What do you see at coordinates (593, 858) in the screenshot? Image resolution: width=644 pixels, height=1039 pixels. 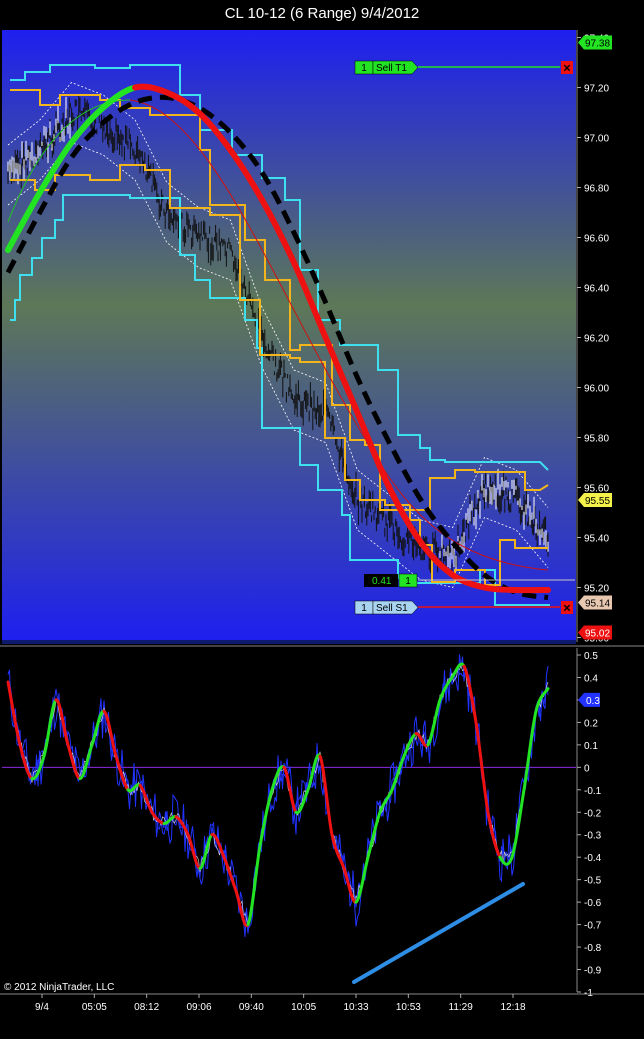 I see `osc-tick-label: -0.4` at bounding box center [593, 858].